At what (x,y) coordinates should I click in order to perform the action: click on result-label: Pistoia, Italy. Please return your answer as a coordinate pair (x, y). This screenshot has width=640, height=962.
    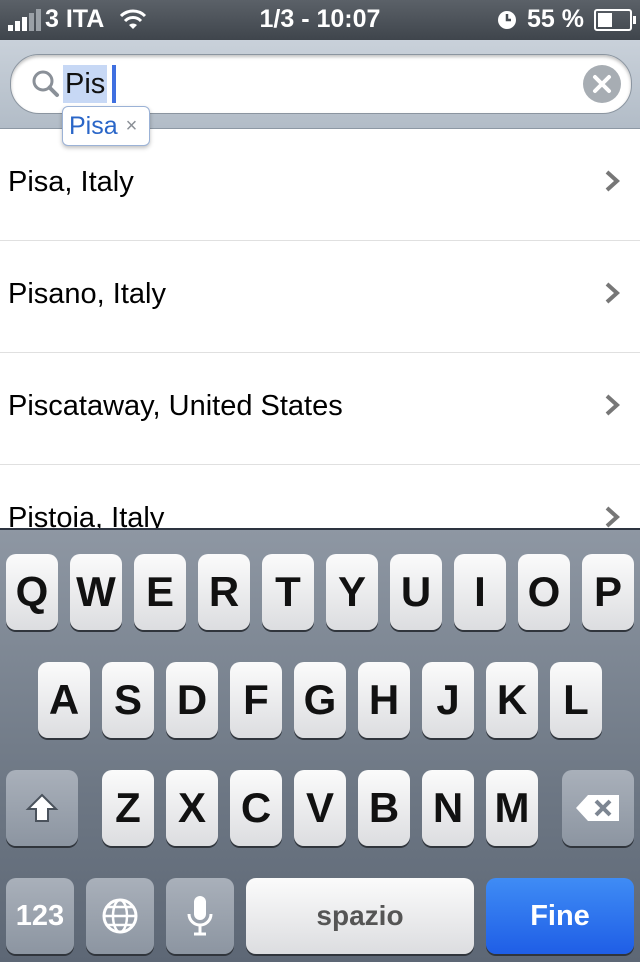
    Looking at the image, I should click on (86, 515).